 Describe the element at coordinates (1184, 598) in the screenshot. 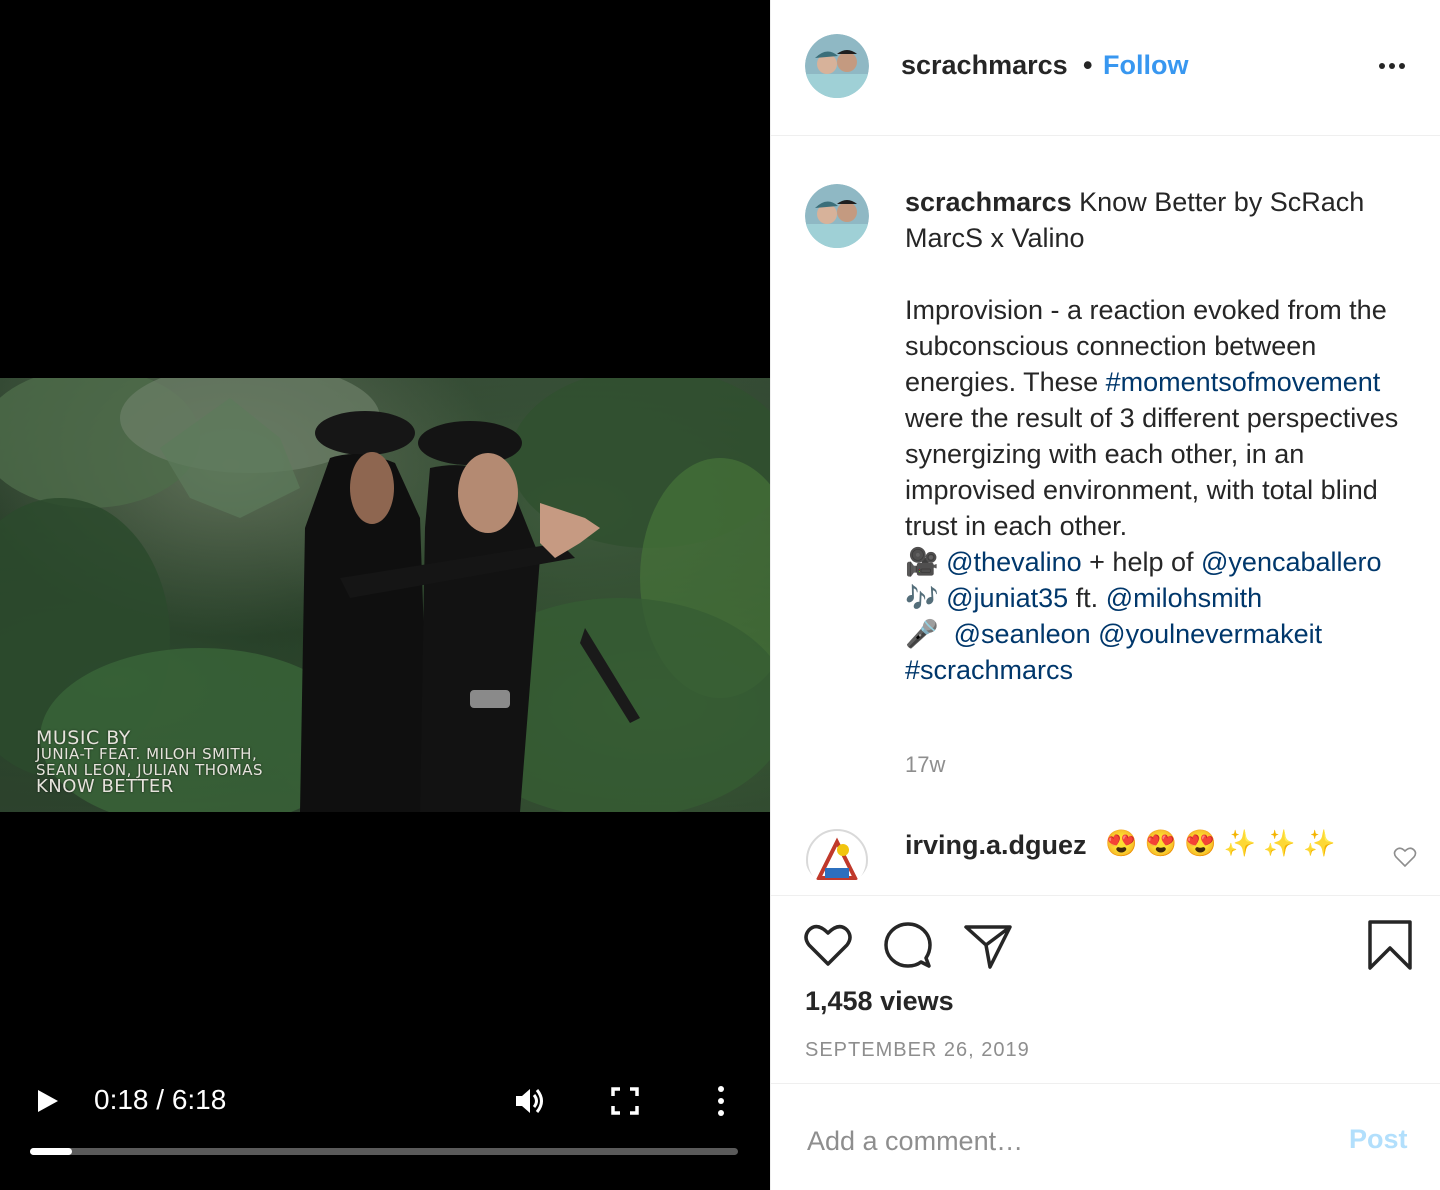

I see `mention-link: @milohsmith` at that location.